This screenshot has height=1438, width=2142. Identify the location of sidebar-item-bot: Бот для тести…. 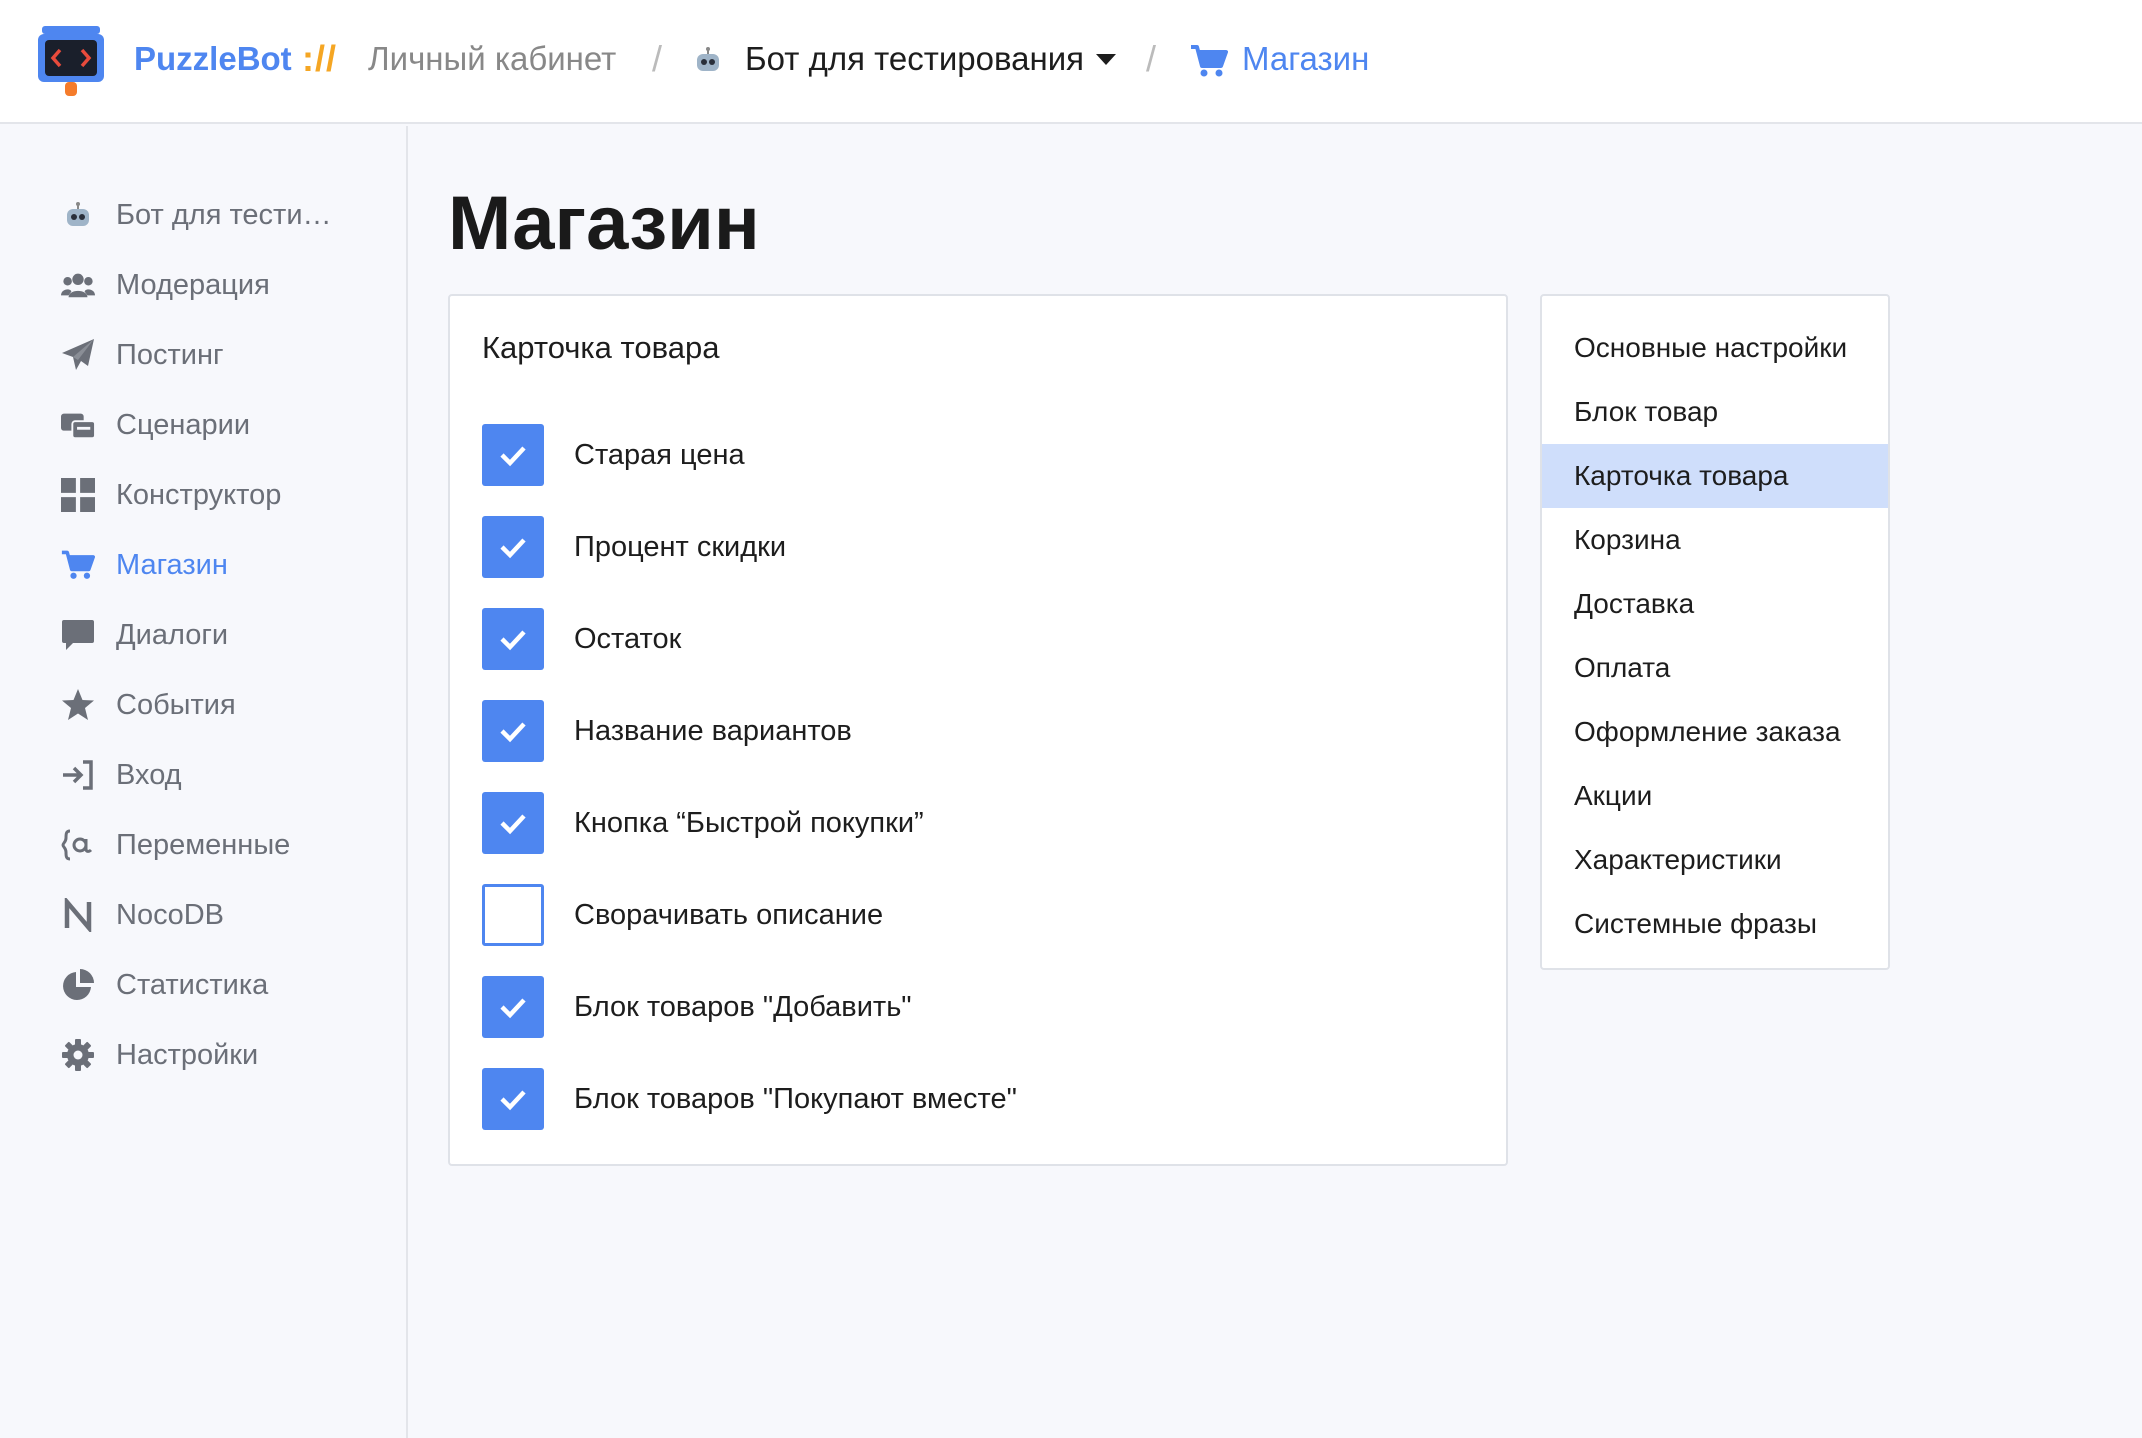
(196, 215).